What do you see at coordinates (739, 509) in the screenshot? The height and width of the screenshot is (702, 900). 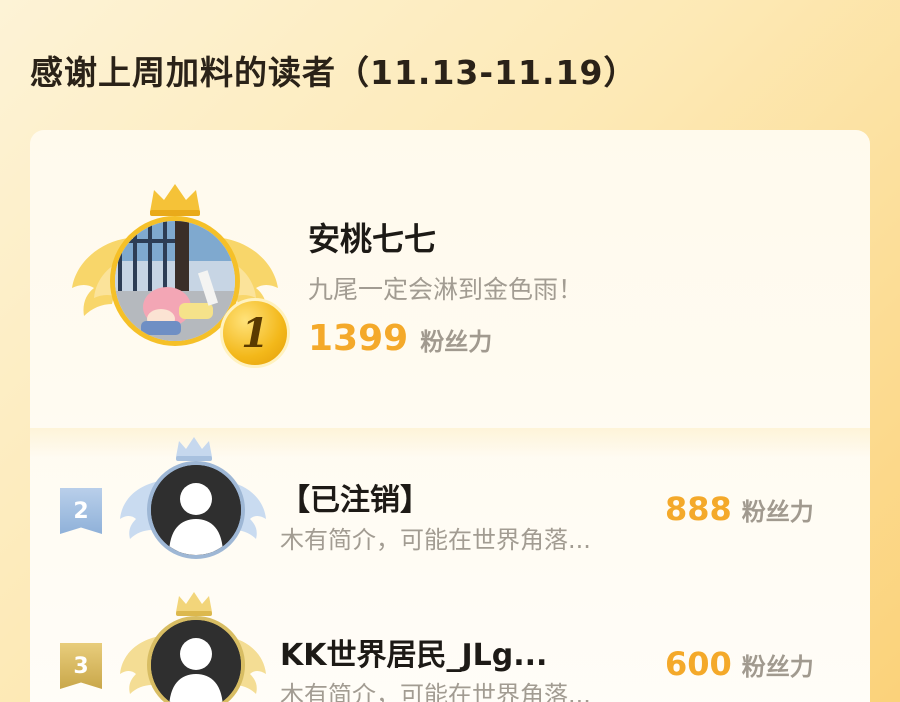 I see `reader-score: 888 粉丝力` at bounding box center [739, 509].